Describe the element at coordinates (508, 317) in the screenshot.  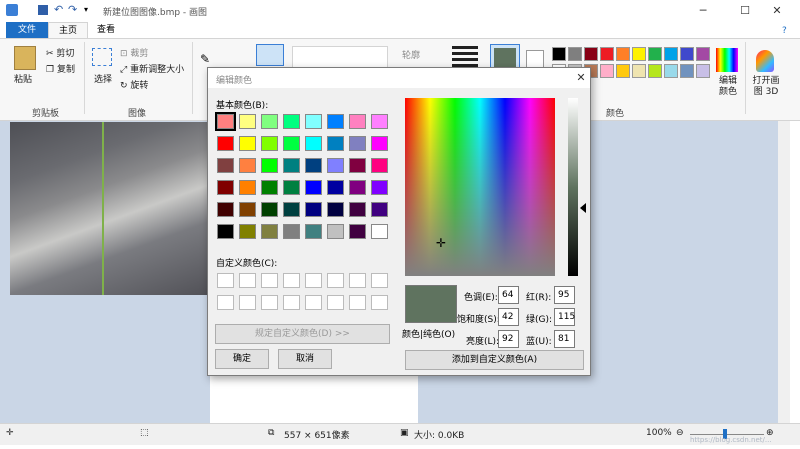
I see `saturation-field: 42` at that location.